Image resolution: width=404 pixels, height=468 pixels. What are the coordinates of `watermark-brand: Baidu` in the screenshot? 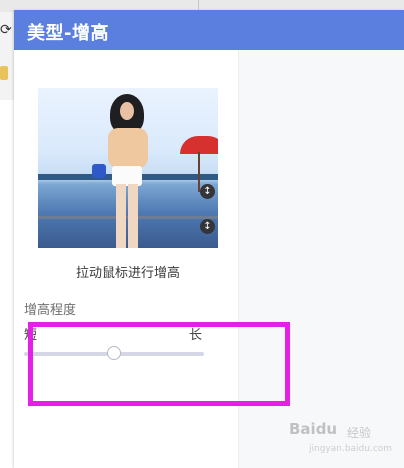 It's located at (313, 429).